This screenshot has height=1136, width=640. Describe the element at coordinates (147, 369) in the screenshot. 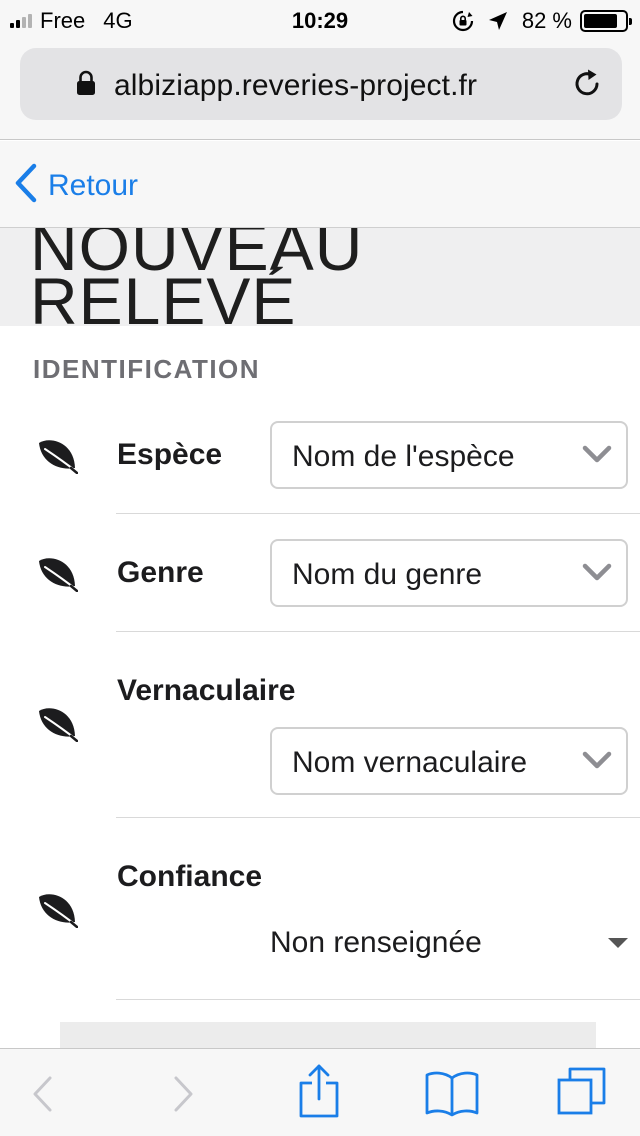

I see `section-title: IDENTIFICATION` at that location.